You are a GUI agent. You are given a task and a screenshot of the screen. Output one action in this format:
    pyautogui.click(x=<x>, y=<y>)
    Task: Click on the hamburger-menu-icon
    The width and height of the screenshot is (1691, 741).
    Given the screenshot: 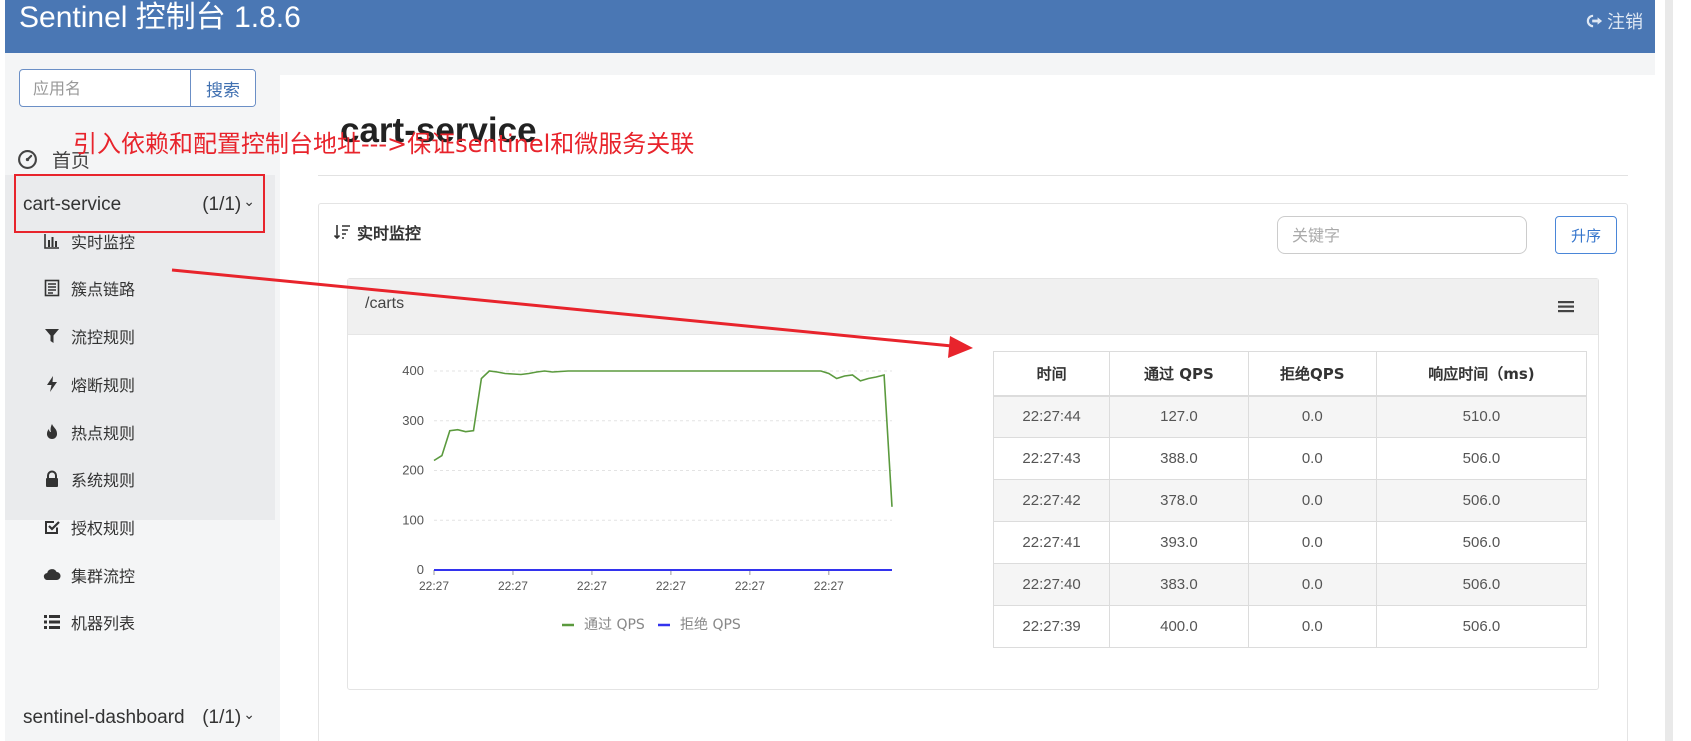 What is the action you would take?
    pyautogui.click(x=1566, y=307)
    